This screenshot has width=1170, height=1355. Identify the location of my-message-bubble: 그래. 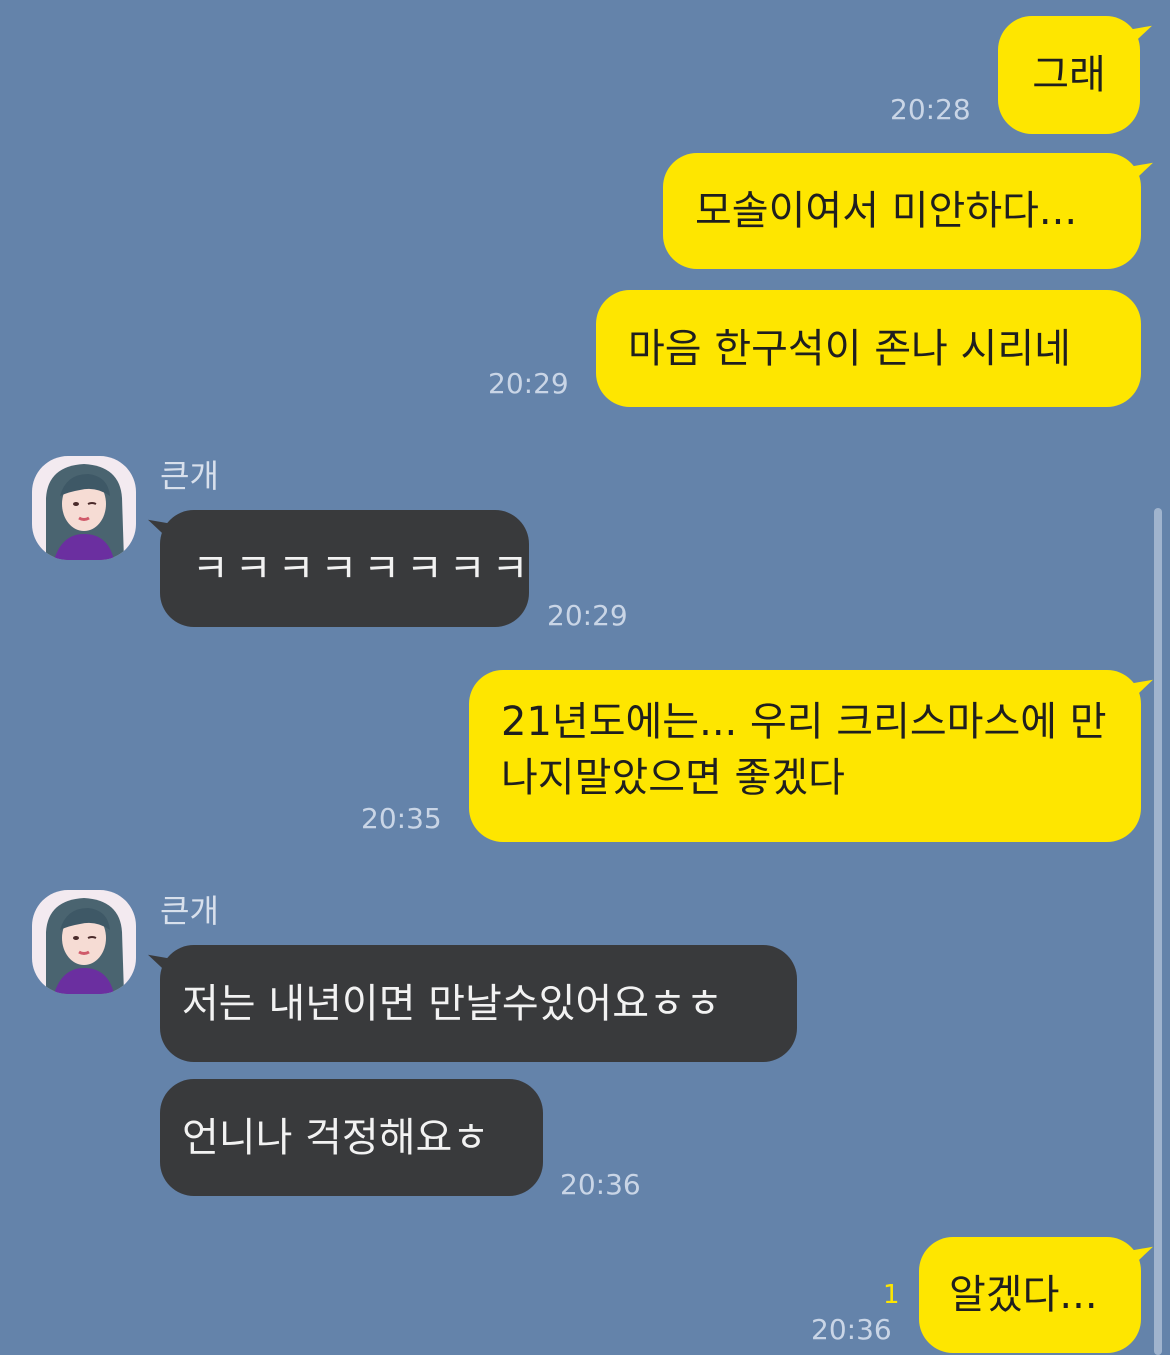
(1069, 75).